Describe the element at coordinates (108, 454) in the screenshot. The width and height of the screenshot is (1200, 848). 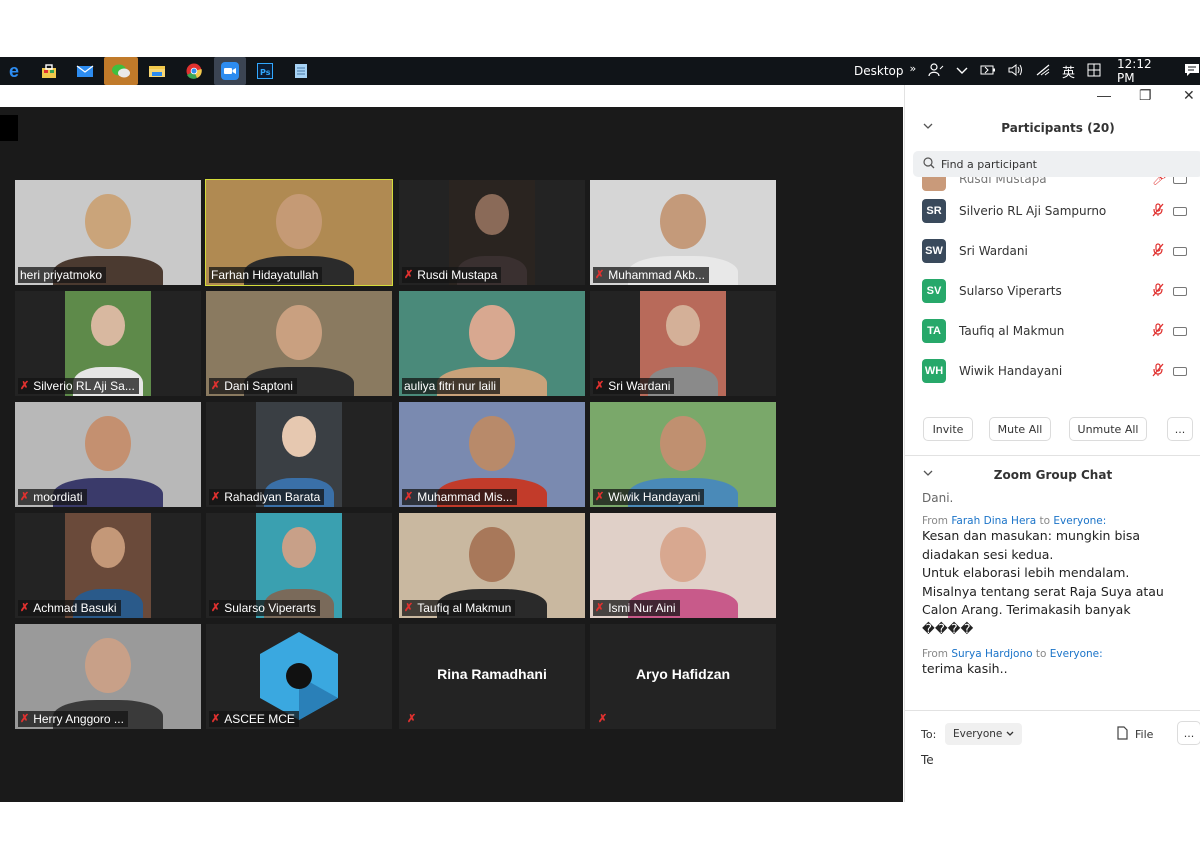
I see `video-tile: ✗ moordiati` at that location.